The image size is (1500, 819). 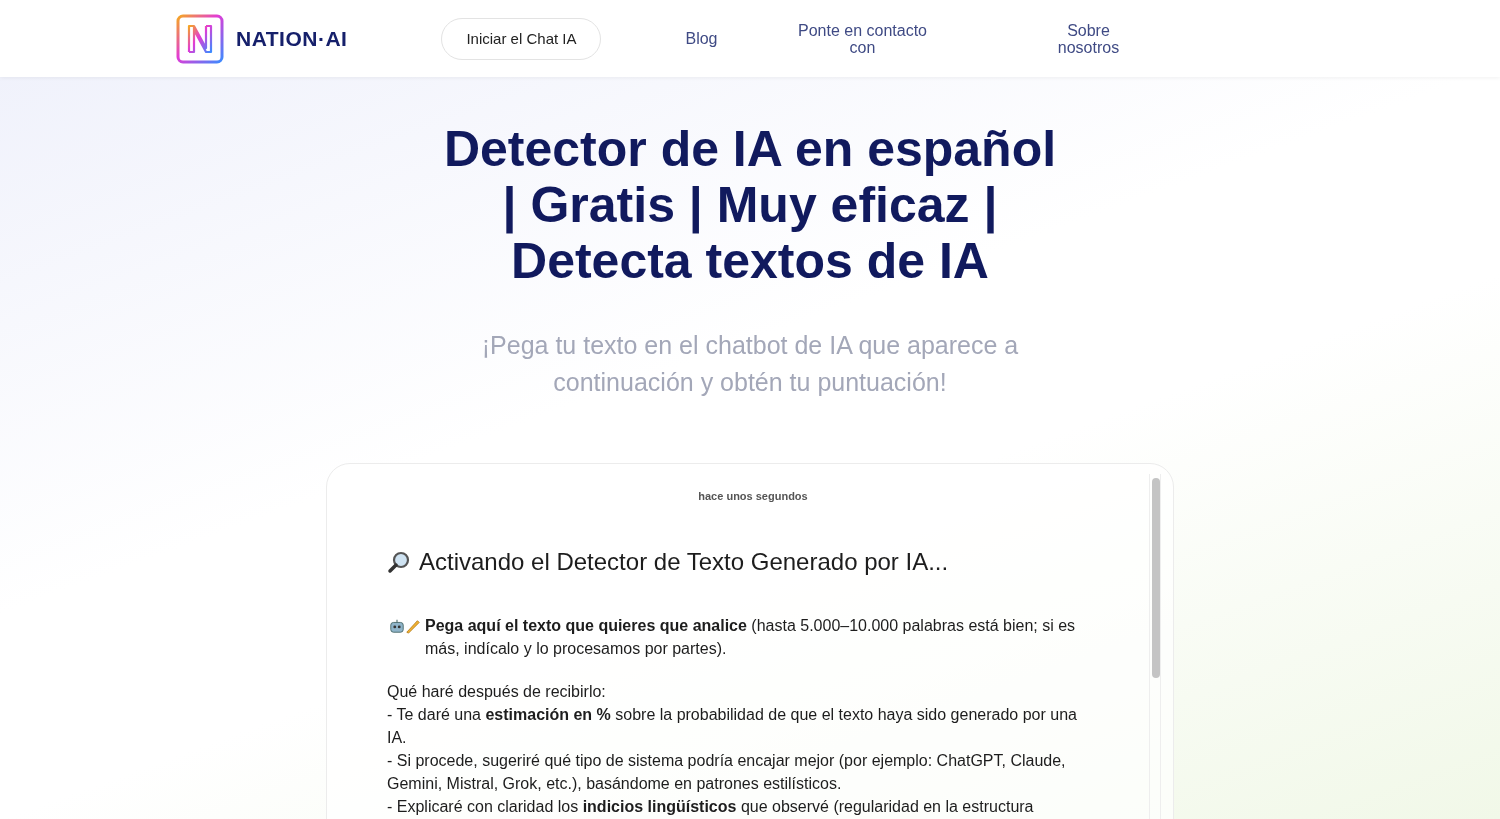 What do you see at coordinates (711, 807) in the screenshot?
I see `message-line: - Explicaré con claridad los indicios lingüísticos que observé (regularidad en la estructura` at bounding box center [711, 807].